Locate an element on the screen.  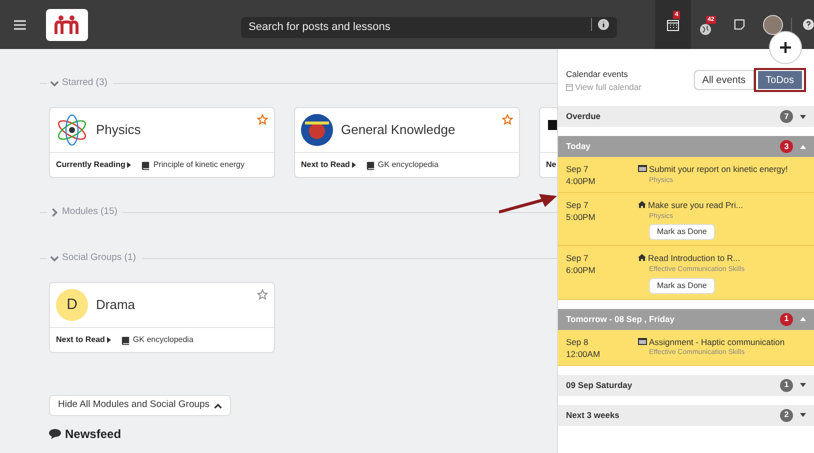
logo is located at coordinates (67, 24).